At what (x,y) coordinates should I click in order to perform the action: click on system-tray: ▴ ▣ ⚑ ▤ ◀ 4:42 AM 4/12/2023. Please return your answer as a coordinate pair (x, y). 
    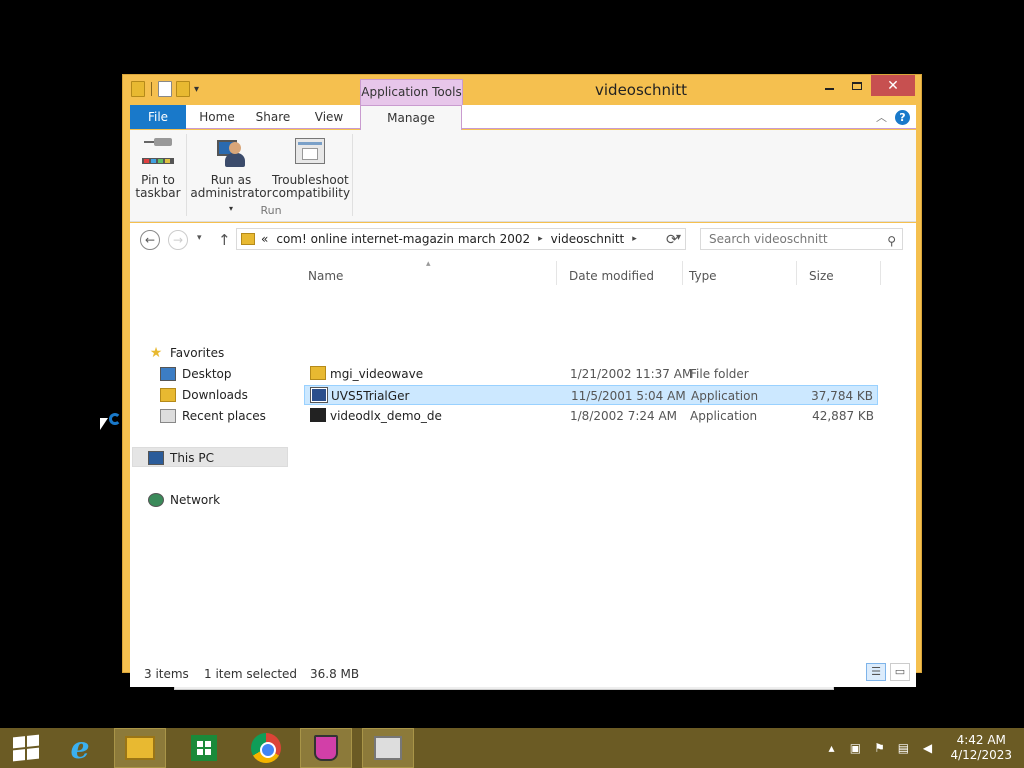
    Looking at the image, I should click on (918, 748).